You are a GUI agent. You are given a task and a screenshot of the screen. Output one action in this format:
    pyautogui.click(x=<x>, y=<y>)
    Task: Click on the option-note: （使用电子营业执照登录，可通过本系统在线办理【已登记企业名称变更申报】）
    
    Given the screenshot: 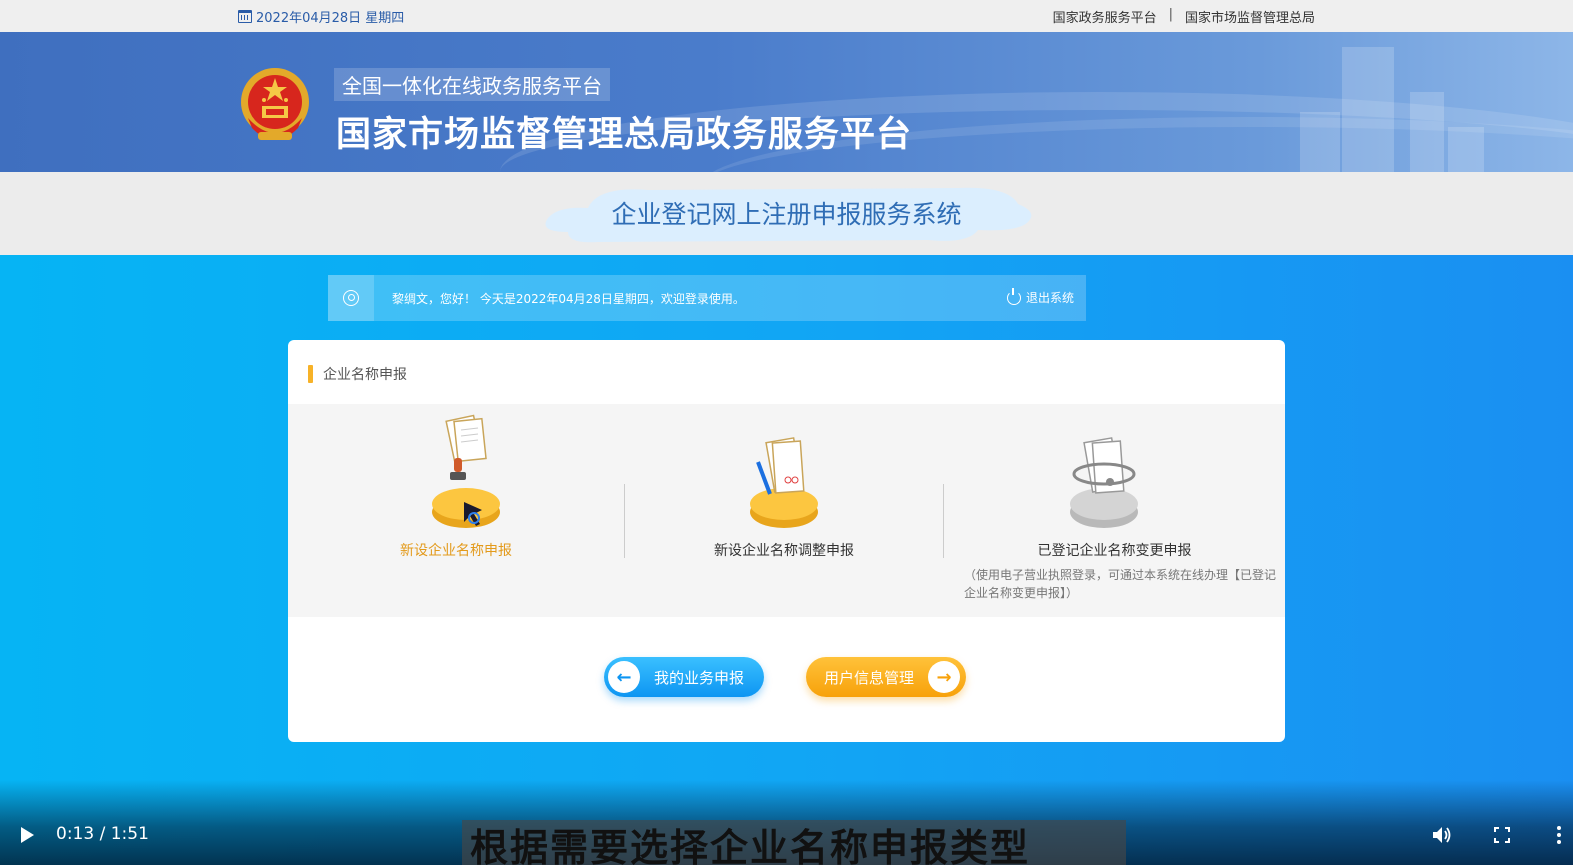 What is the action you would take?
    pyautogui.click(x=1120, y=584)
    